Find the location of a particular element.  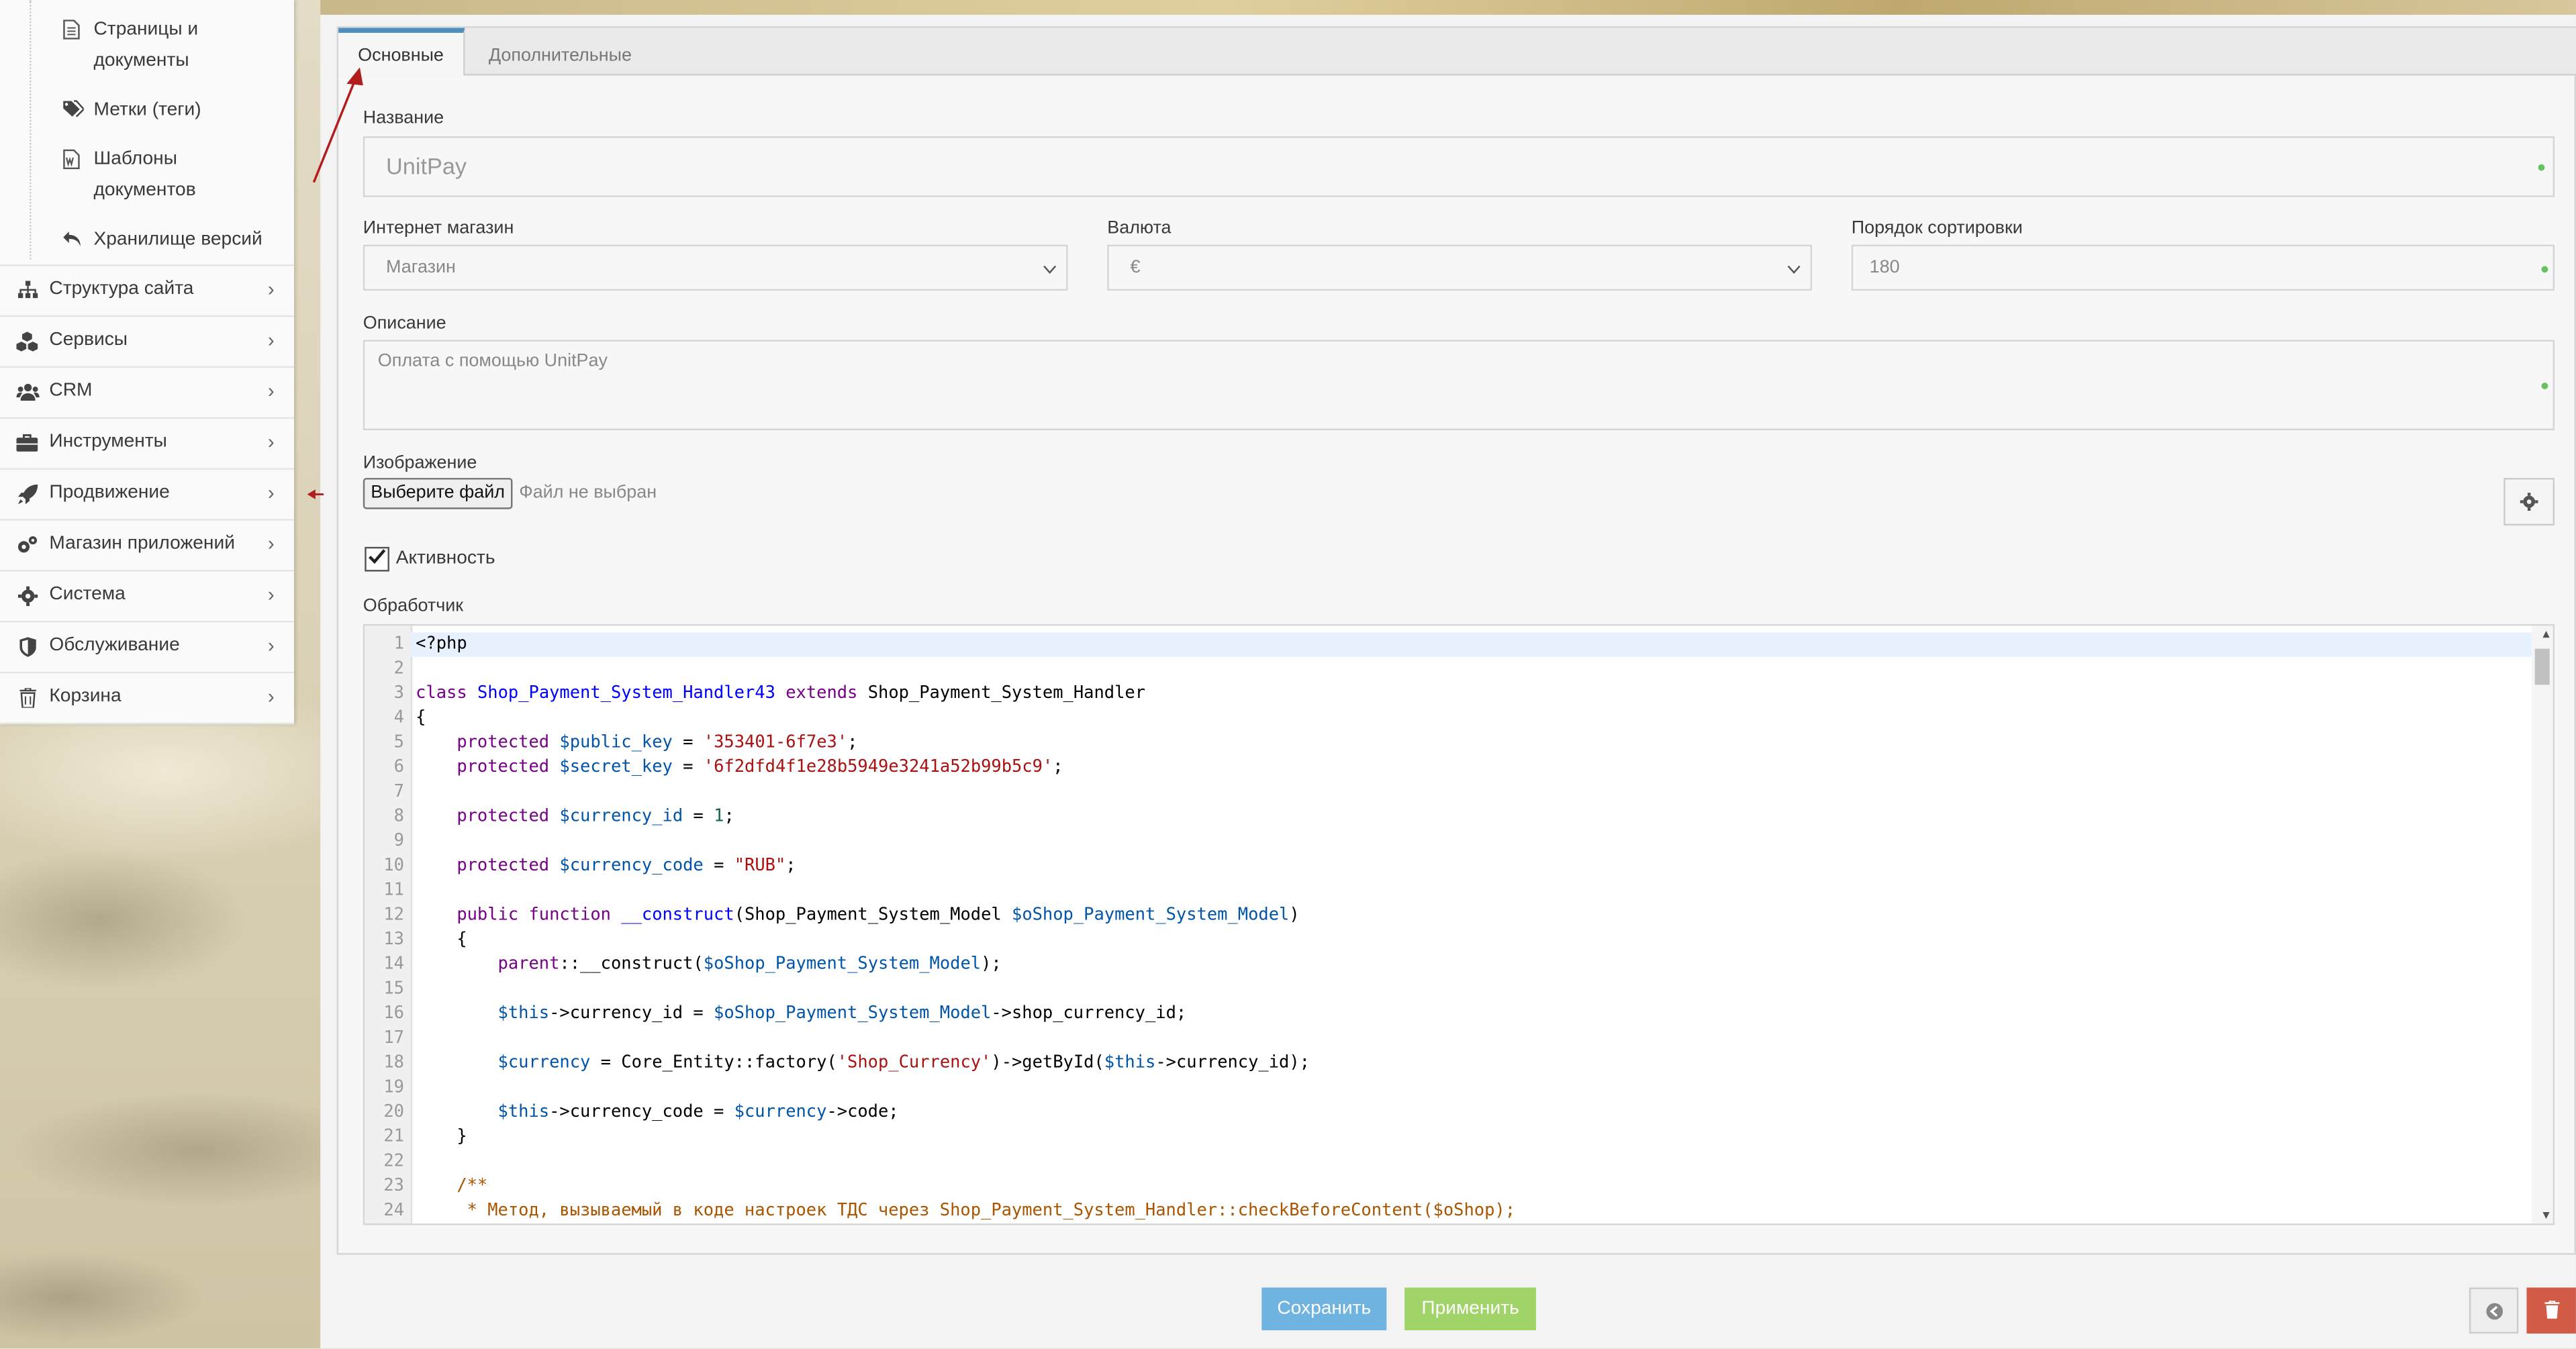

sidebar-subitem-label: Метки (теги) is located at coordinates (147, 110).